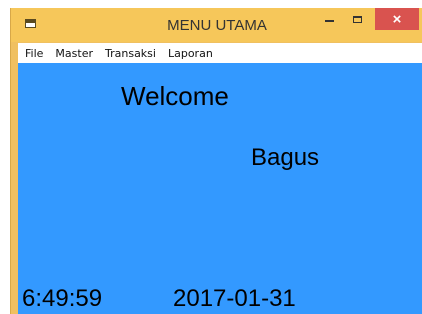 This screenshot has height=314, width=422. I want to click on username-label: Bagus, so click(285, 157).